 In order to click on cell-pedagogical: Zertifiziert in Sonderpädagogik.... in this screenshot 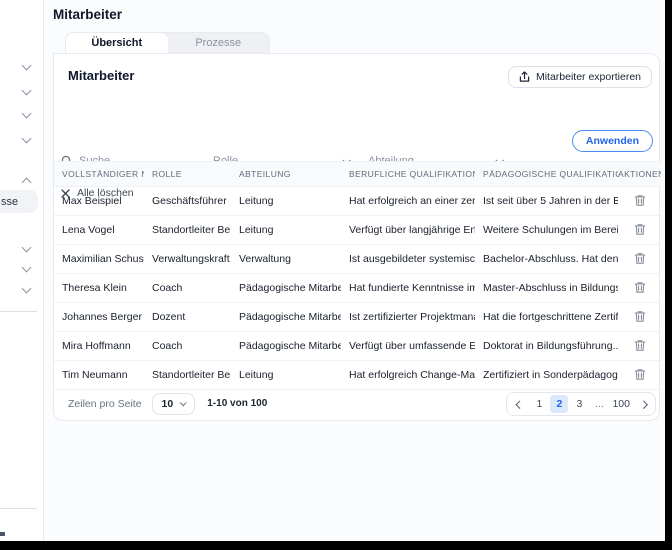, I will do `click(546, 375)`.